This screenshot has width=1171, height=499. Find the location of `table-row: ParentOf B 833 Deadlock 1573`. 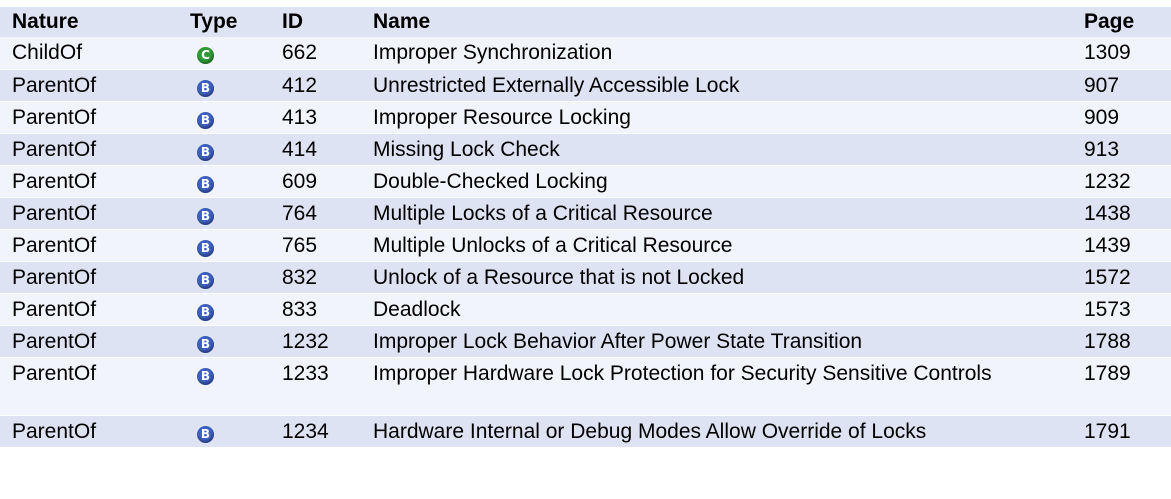

table-row: ParentOf B 833 Deadlock 1573 is located at coordinates (585, 309).